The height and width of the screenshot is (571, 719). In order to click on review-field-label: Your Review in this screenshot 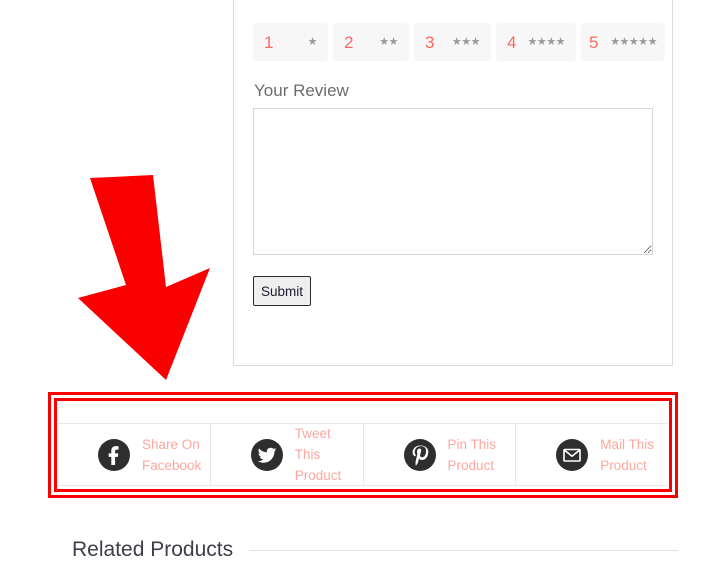, I will do `click(301, 90)`.